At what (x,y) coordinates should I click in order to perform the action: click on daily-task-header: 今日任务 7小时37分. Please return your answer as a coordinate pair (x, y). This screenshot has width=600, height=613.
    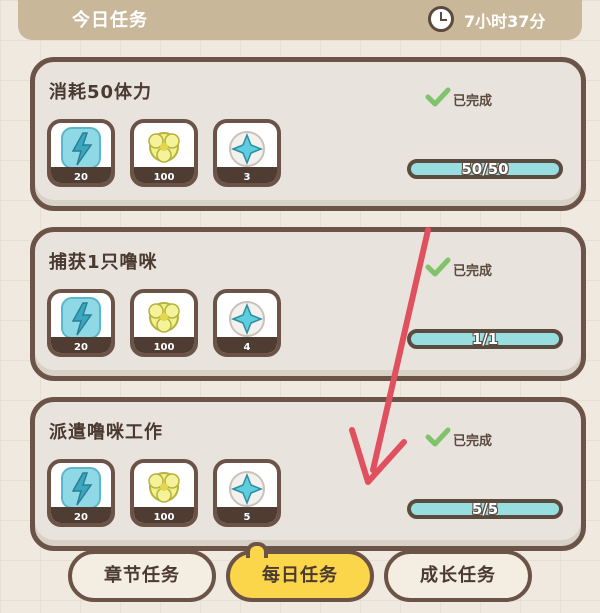
    Looking at the image, I should click on (300, 20).